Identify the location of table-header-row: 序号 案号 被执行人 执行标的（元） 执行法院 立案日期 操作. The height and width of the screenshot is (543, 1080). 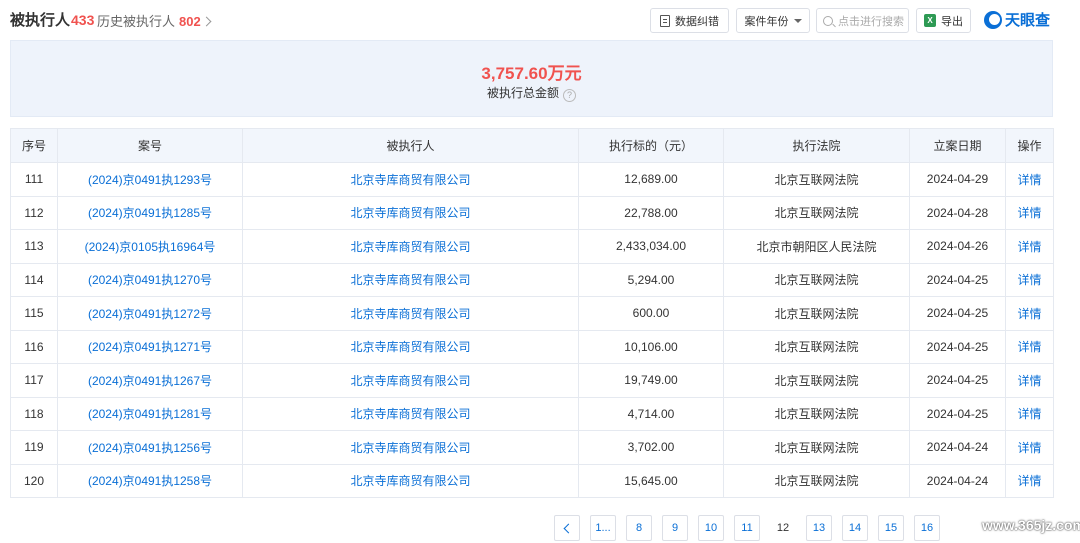
(532, 145).